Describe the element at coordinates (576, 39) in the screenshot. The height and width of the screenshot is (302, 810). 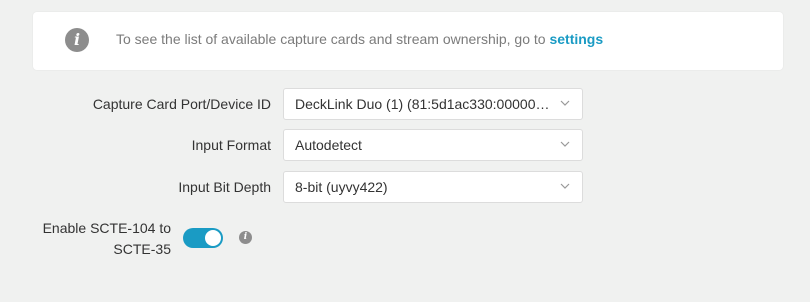
I see `settings-link: settings` at that location.